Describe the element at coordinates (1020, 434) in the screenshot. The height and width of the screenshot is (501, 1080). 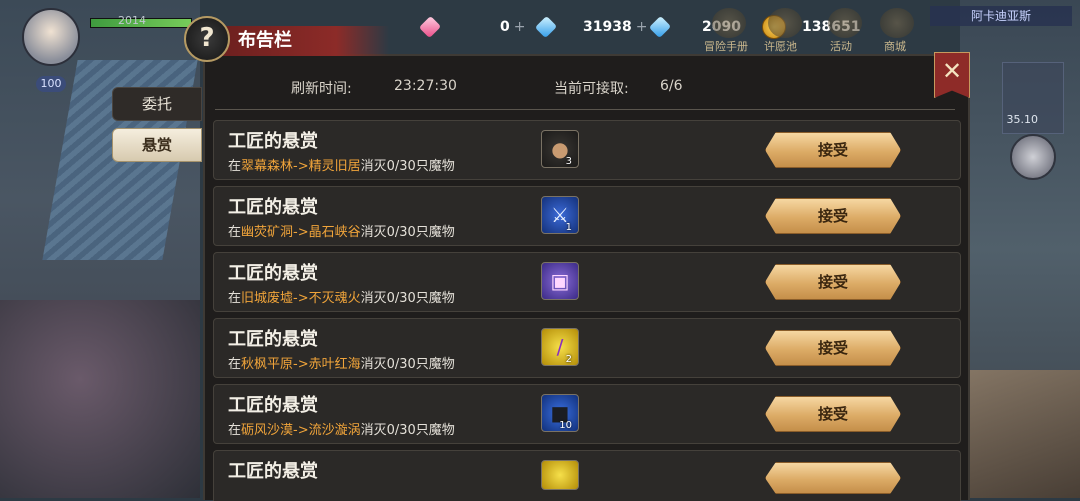
I see `ship-deck` at that location.